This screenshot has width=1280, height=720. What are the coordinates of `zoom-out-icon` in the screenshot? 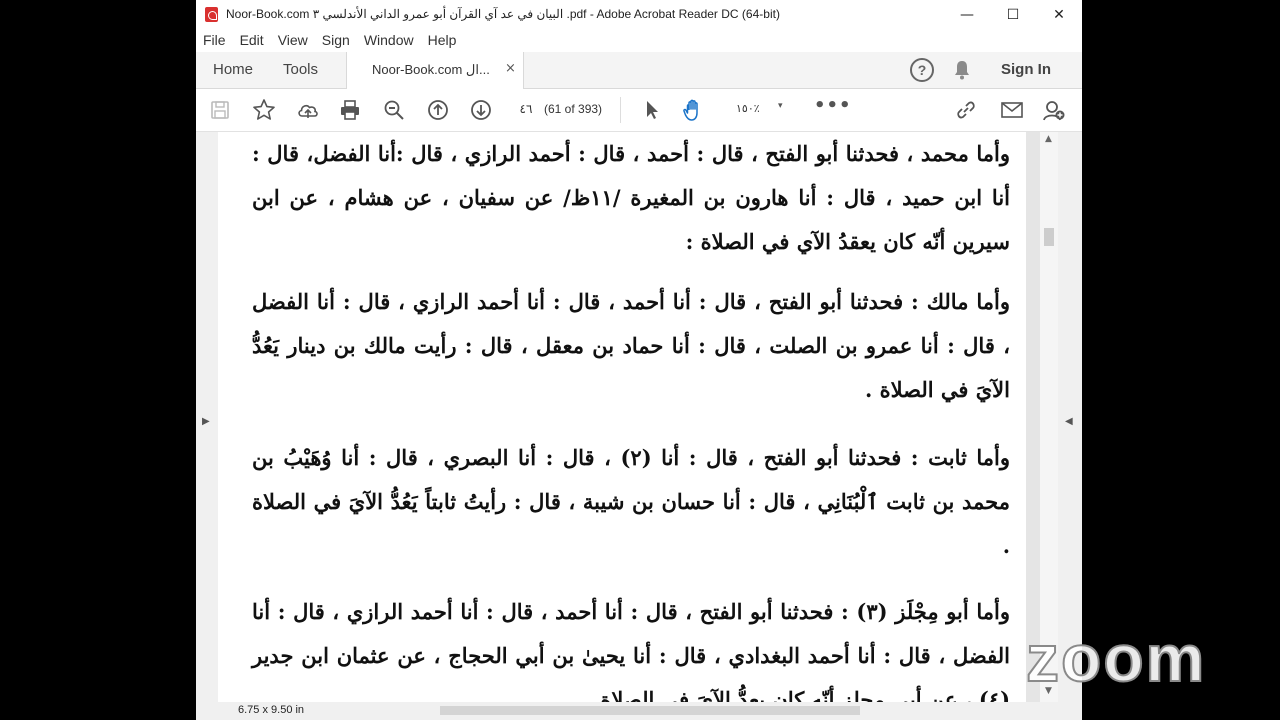 It's located at (394, 110).